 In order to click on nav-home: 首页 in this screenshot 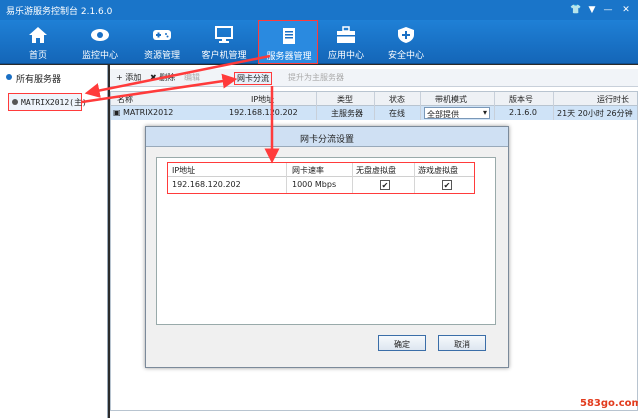, I will do `click(38, 42)`.